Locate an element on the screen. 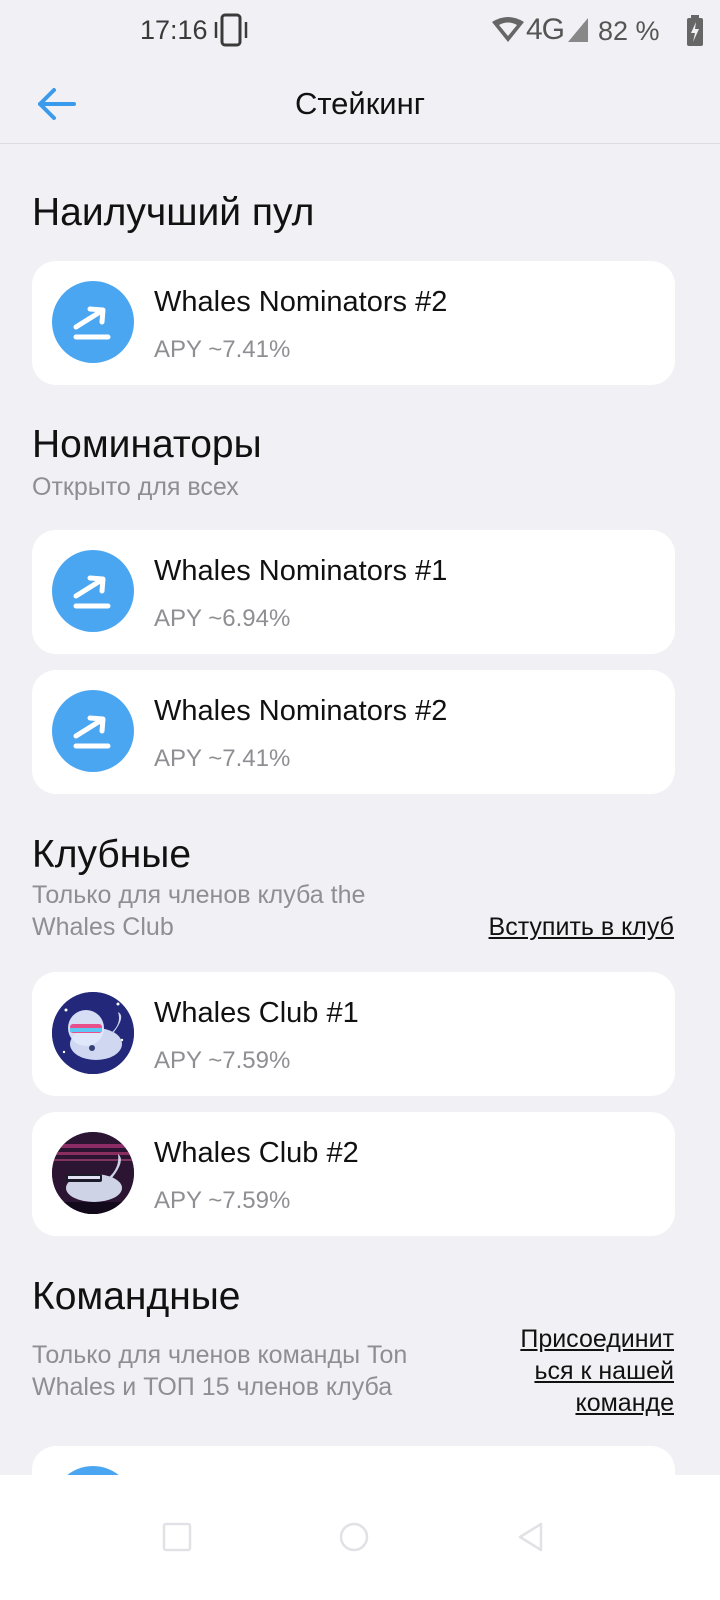 Image resolution: width=720 pixels, height=1600 pixels. subtitle-line: Whales Club is located at coordinates (103, 927).